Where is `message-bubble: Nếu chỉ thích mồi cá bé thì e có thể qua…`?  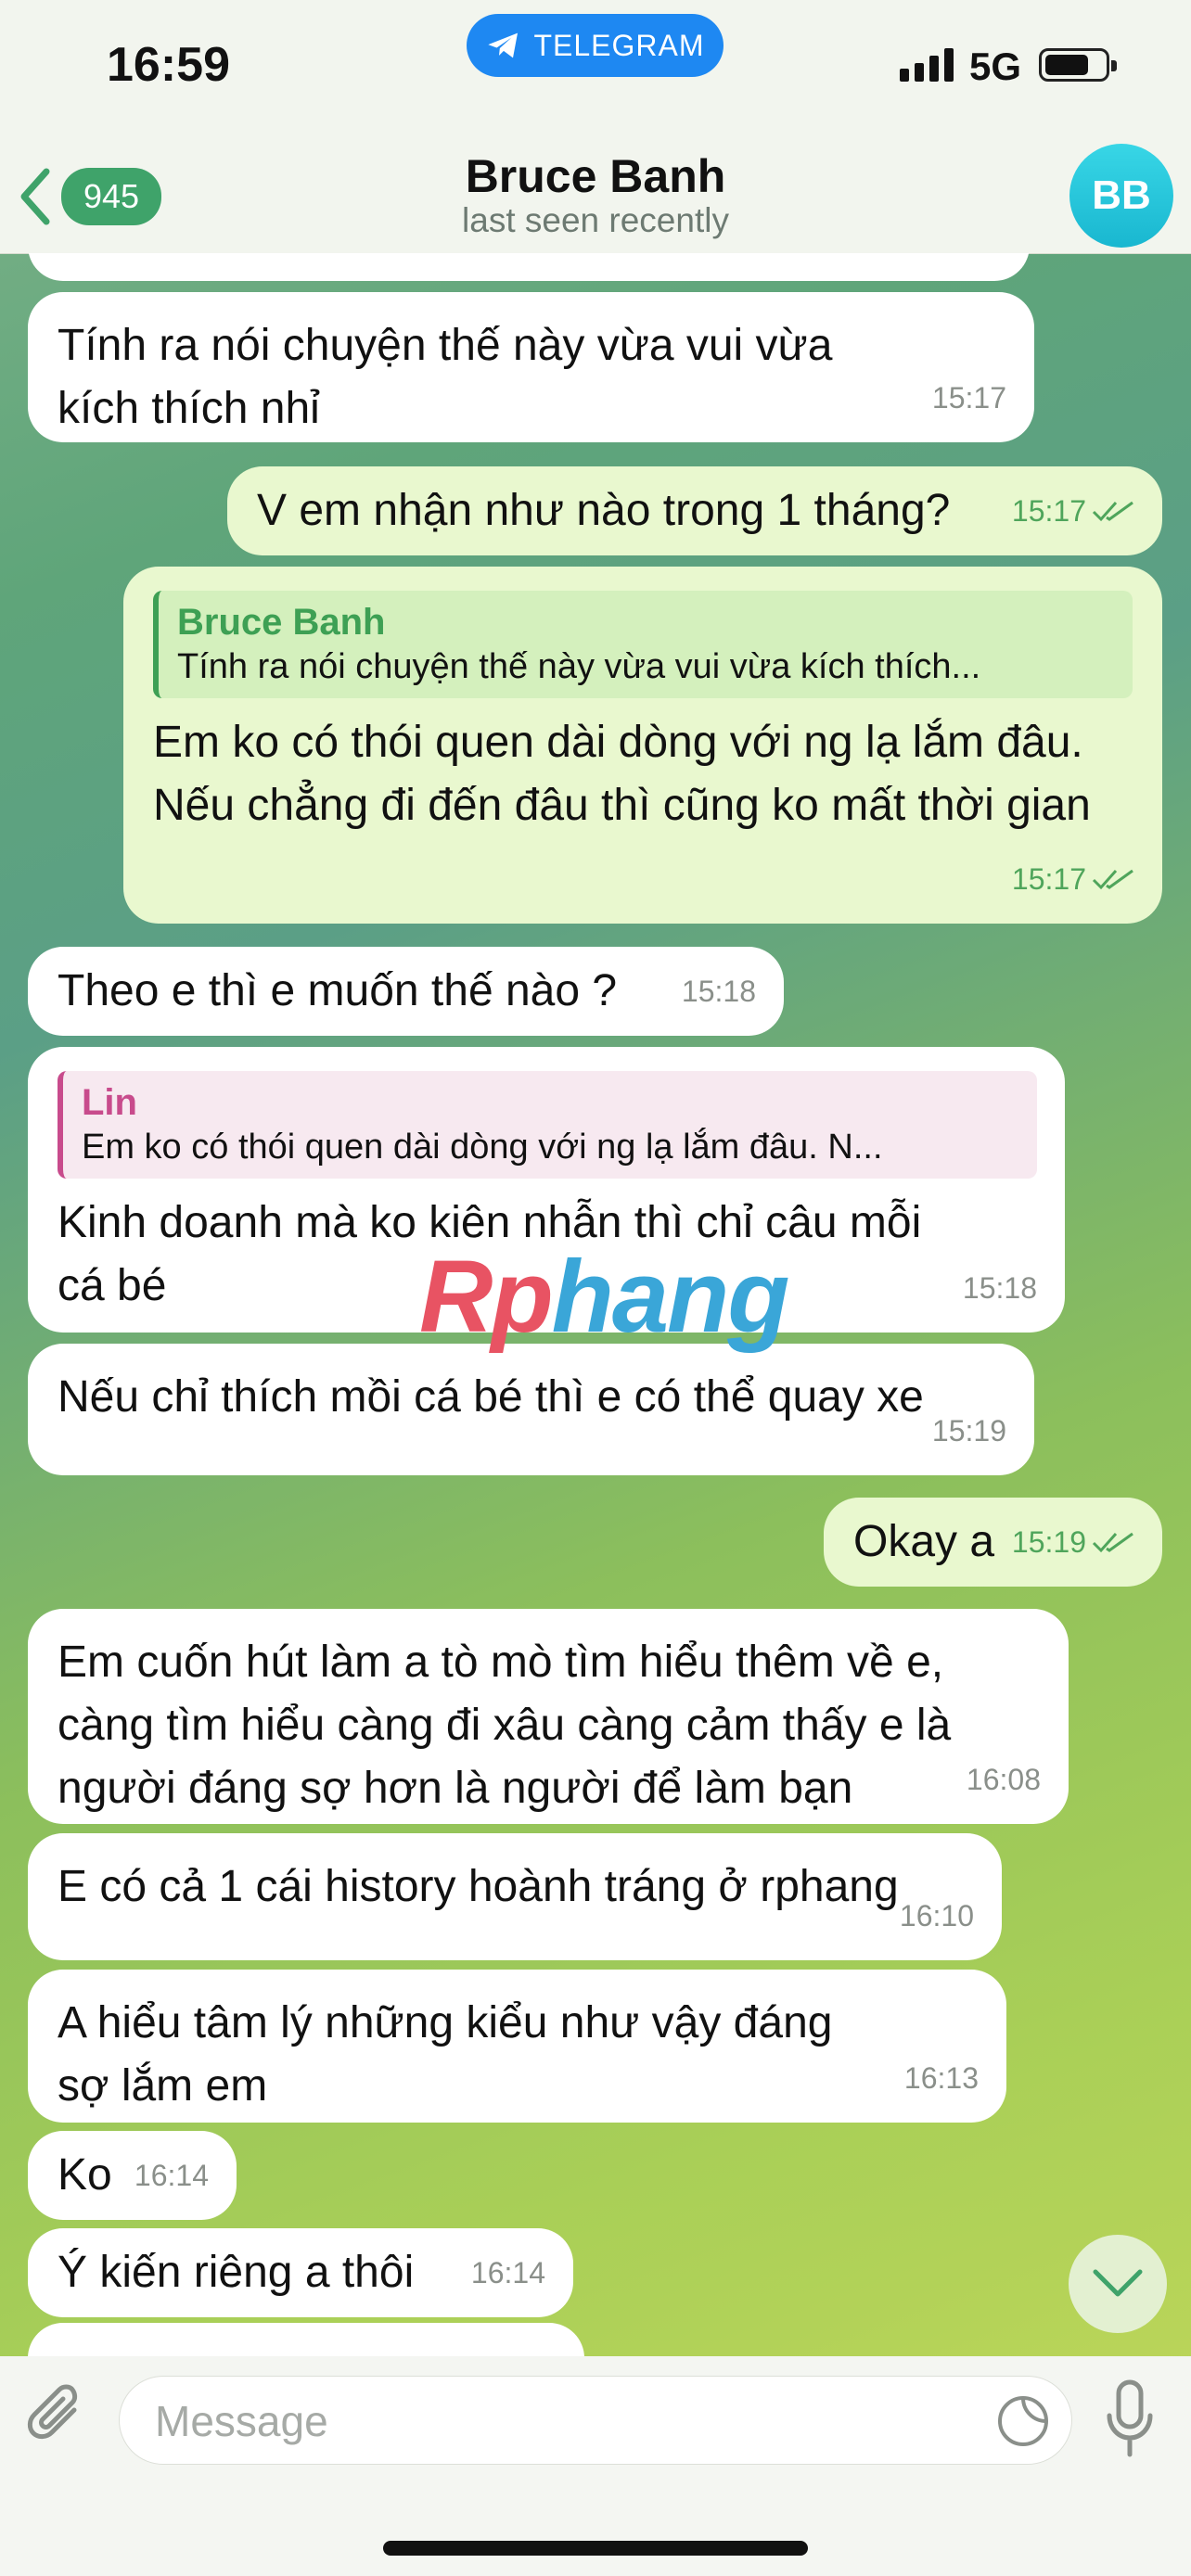
message-bubble: Nếu chỉ thích mồi cá bé thì e có thể qua… is located at coordinates (531, 1410).